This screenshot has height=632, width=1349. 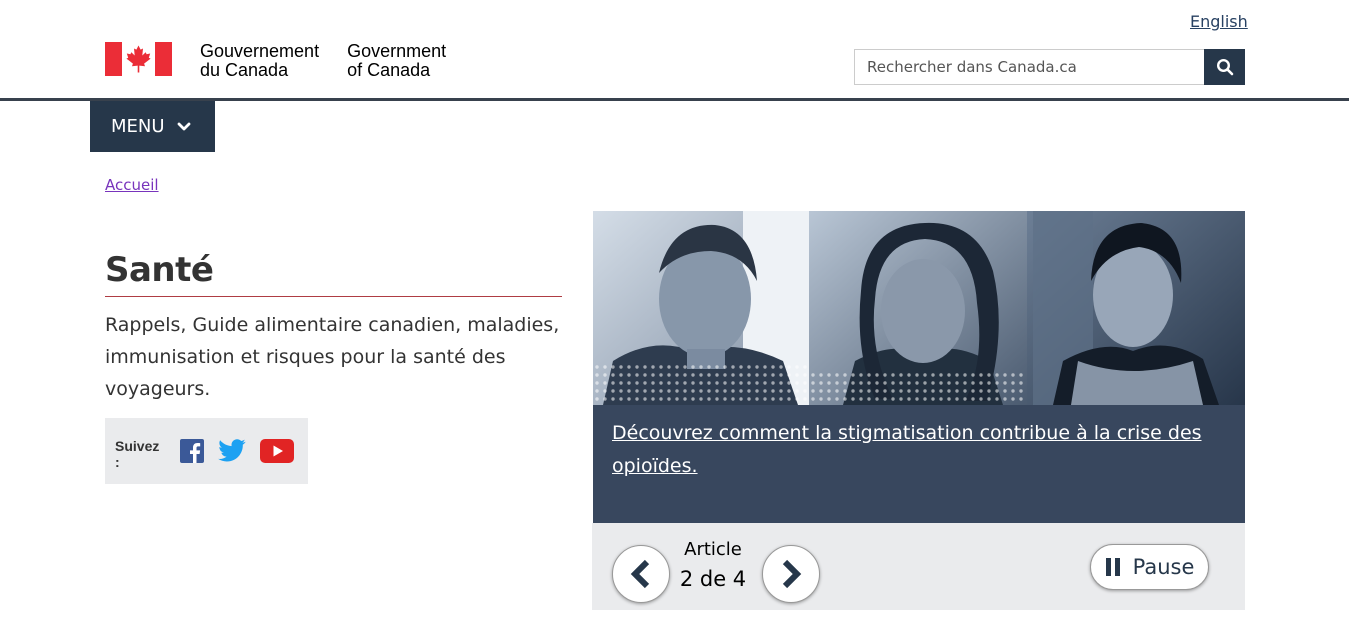 I want to click on follow-label: Suivez :, so click(x=137, y=454).